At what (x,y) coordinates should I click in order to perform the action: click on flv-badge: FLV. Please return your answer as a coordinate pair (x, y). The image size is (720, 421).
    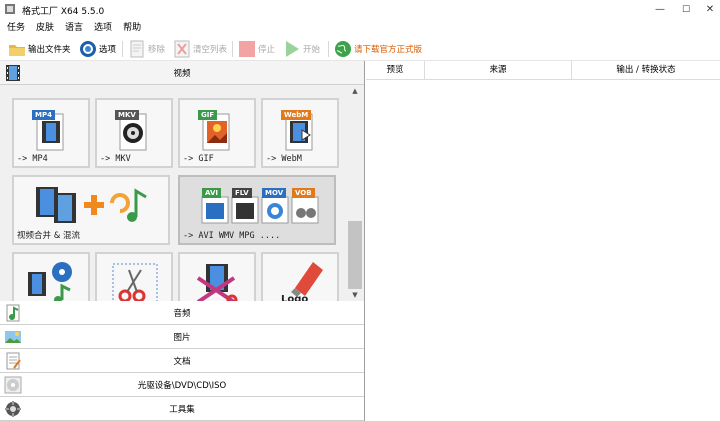
    Looking at the image, I should click on (242, 193).